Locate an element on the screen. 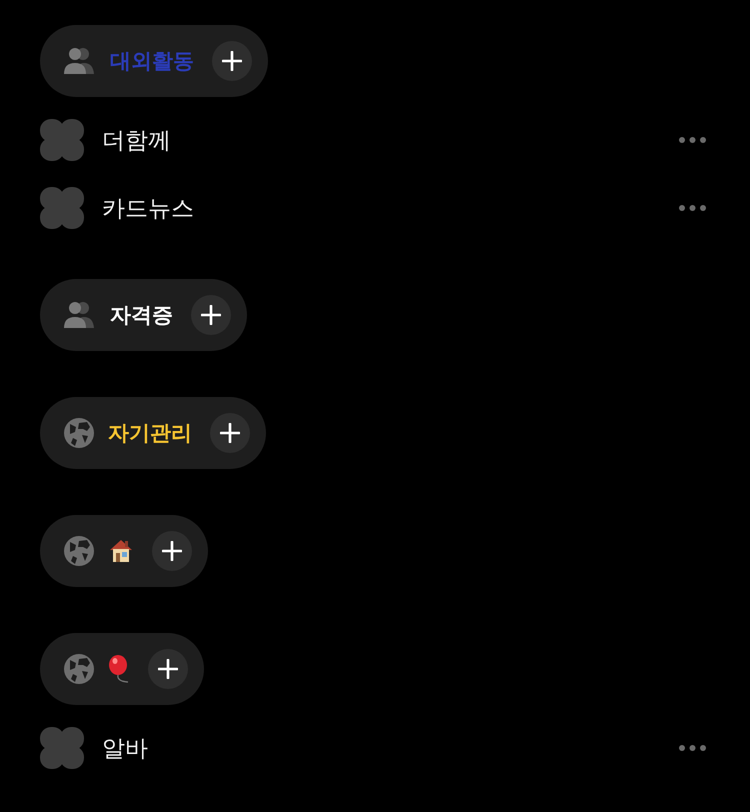 This screenshot has height=812, width=750. house-icon is located at coordinates (121, 551).